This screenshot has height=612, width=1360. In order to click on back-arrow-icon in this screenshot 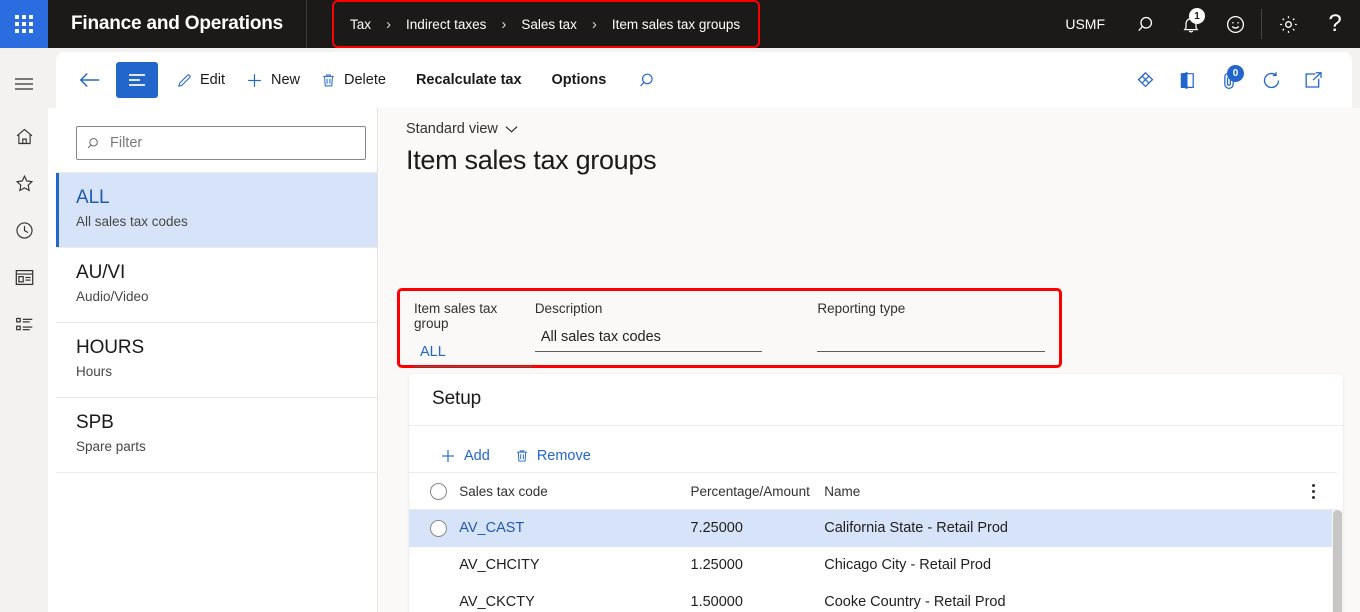, I will do `click(90, 80)`.